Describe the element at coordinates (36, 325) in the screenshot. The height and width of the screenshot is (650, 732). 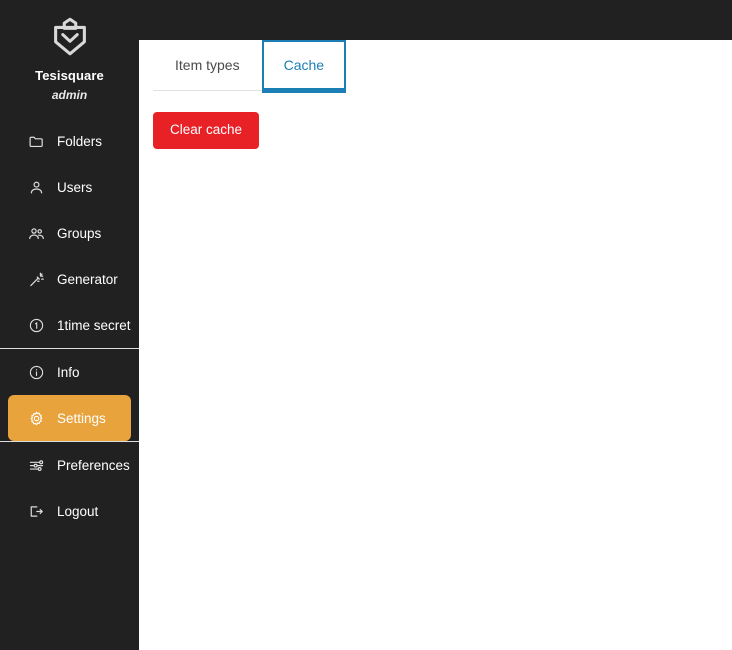
I see `circled-one-icon` at that location.